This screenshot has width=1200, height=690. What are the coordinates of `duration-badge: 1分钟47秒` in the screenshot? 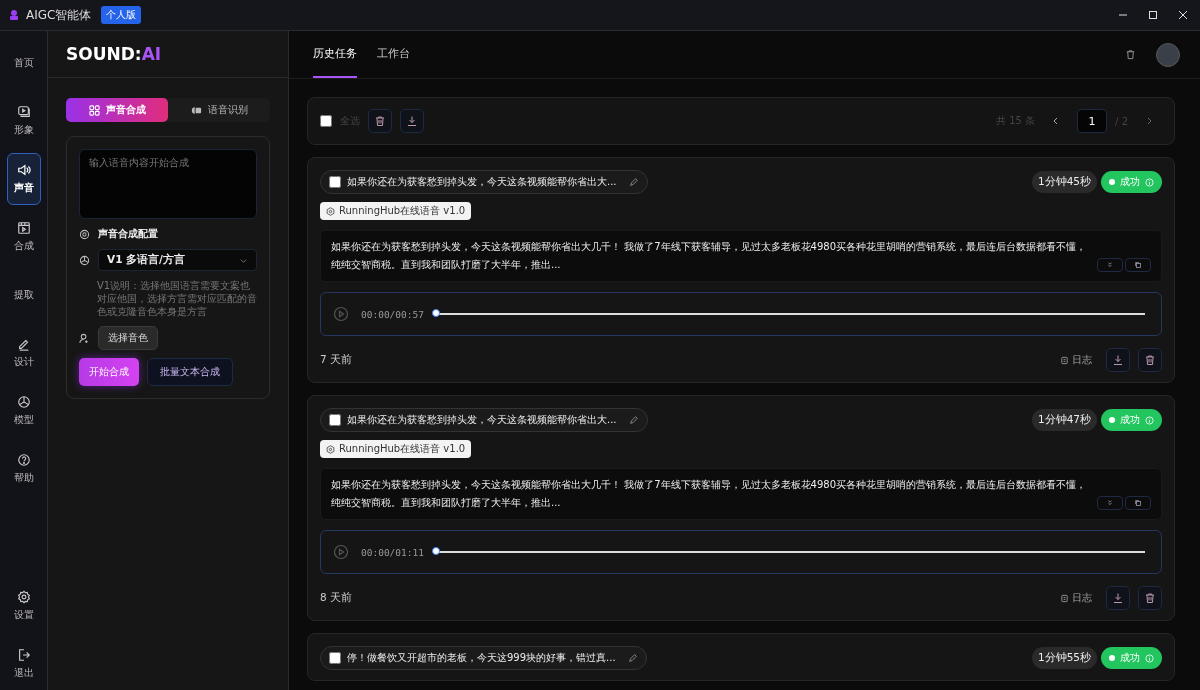 It's located at (1064, 420).